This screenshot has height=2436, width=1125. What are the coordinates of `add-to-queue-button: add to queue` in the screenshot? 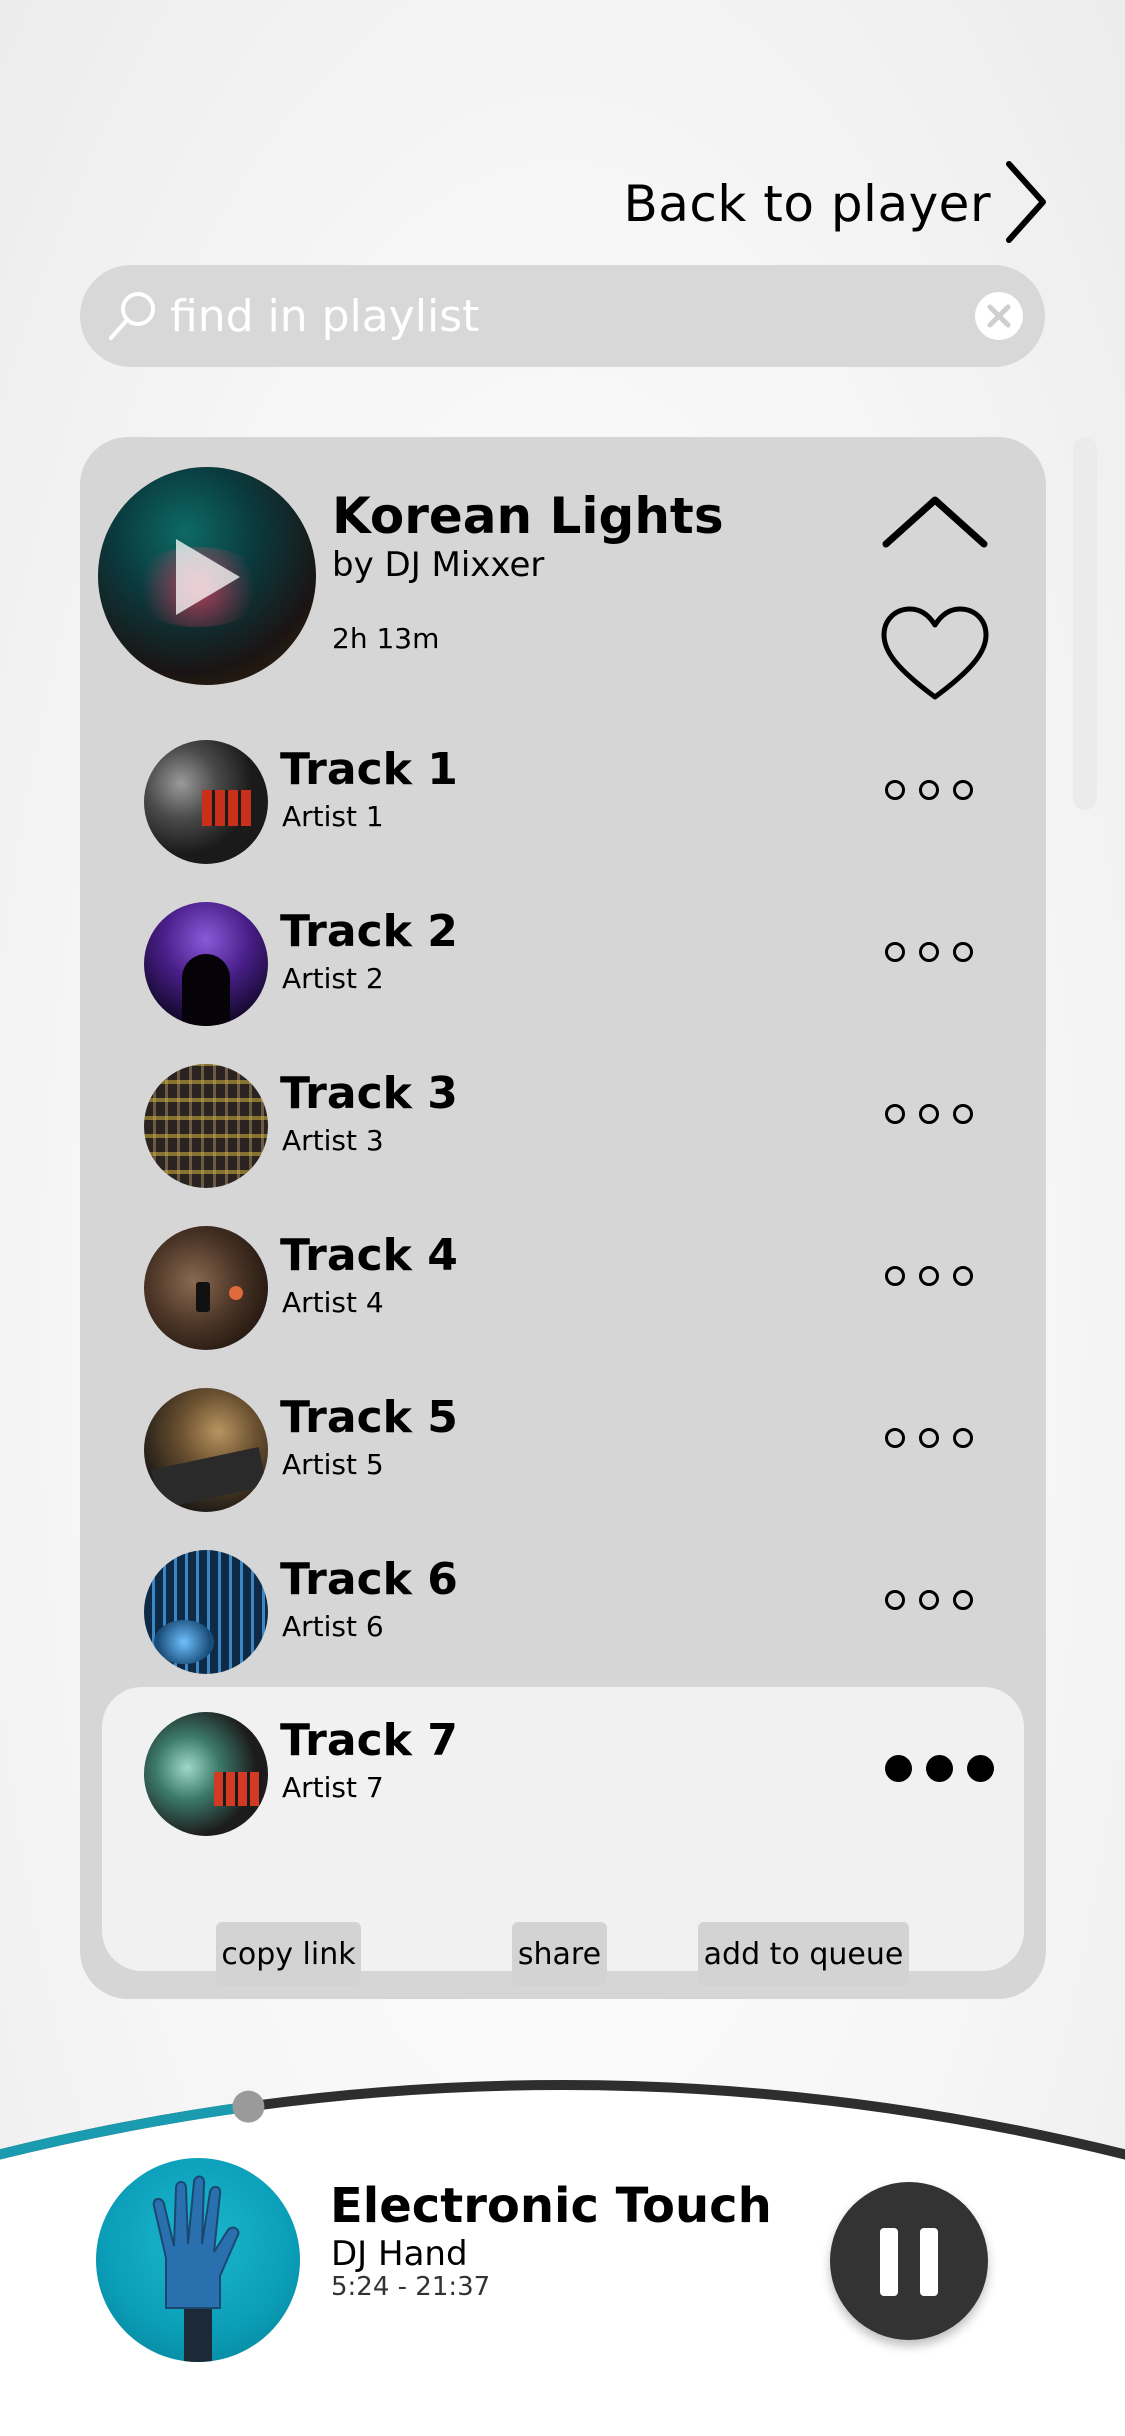 It's located at (803, 1954).